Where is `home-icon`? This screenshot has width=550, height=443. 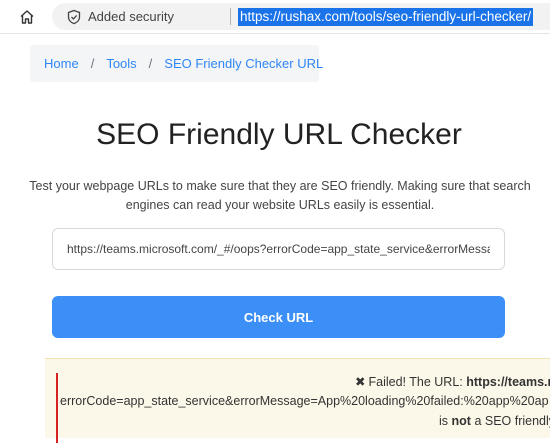 home-icon is located at coordinates (27, 17).